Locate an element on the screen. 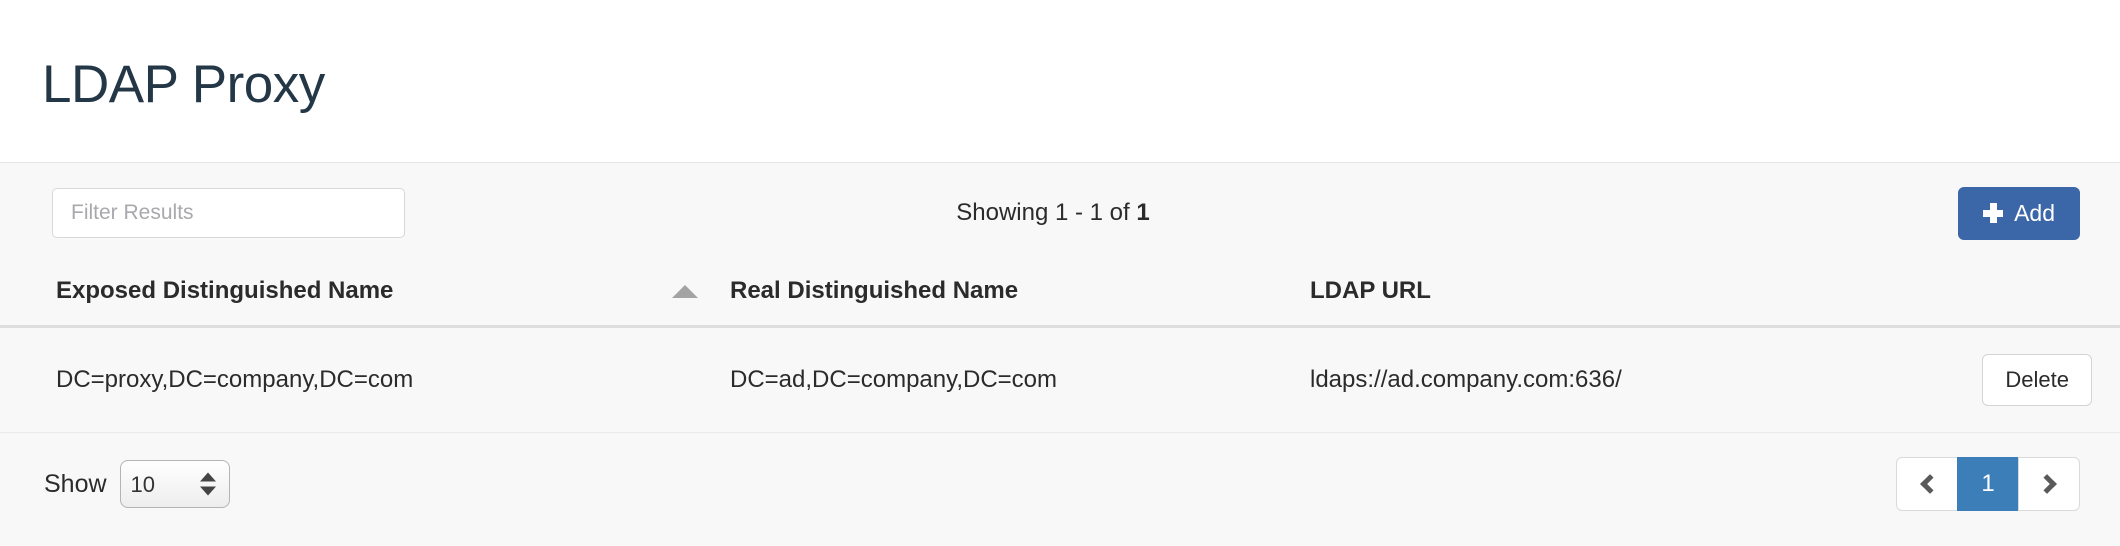  showing-prefix: Showing is located at coordinates (1005, 212).